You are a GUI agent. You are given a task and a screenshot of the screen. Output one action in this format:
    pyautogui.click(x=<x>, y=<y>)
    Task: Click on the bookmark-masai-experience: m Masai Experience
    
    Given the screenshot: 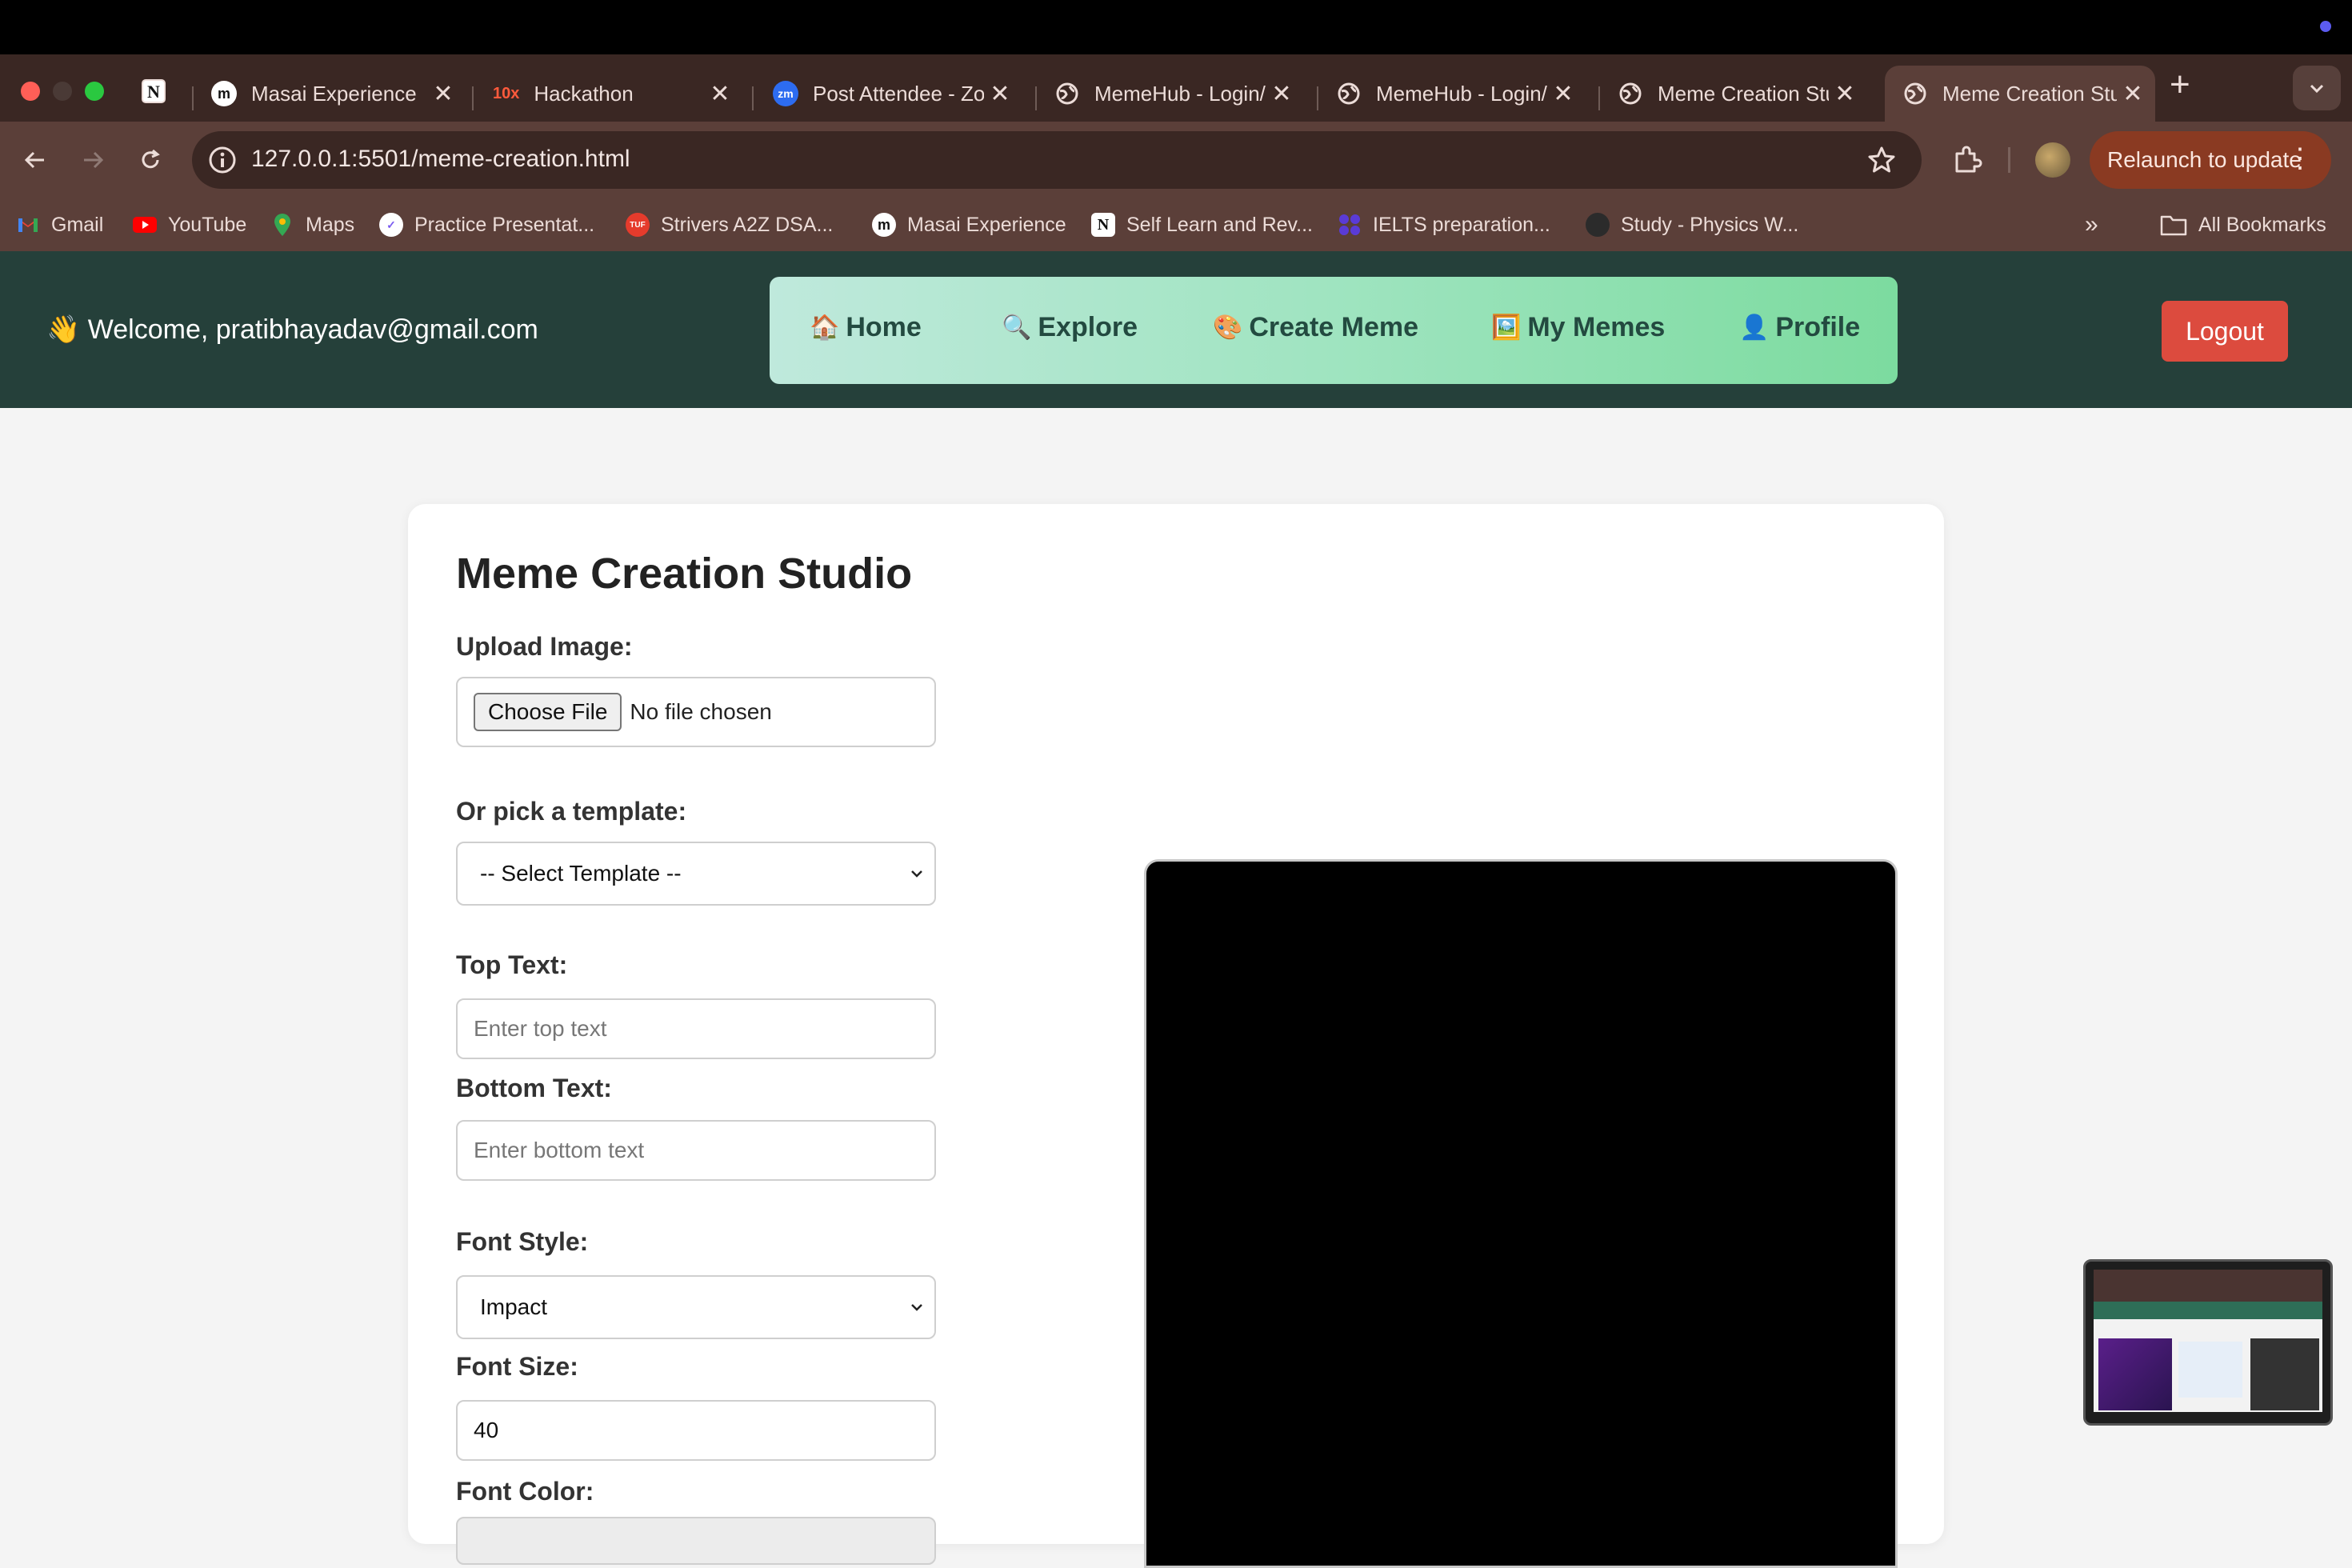 What is the action you would take?
    pyautogui.click(x=969, y=225)
    